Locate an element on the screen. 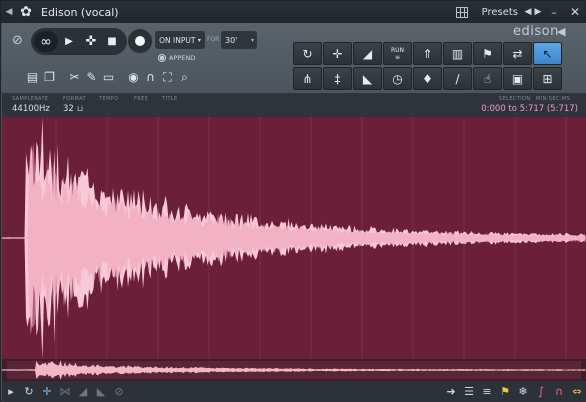 The image size is (586, 402). window-title: Edison (vocal) is located at coordinates (80, 12).